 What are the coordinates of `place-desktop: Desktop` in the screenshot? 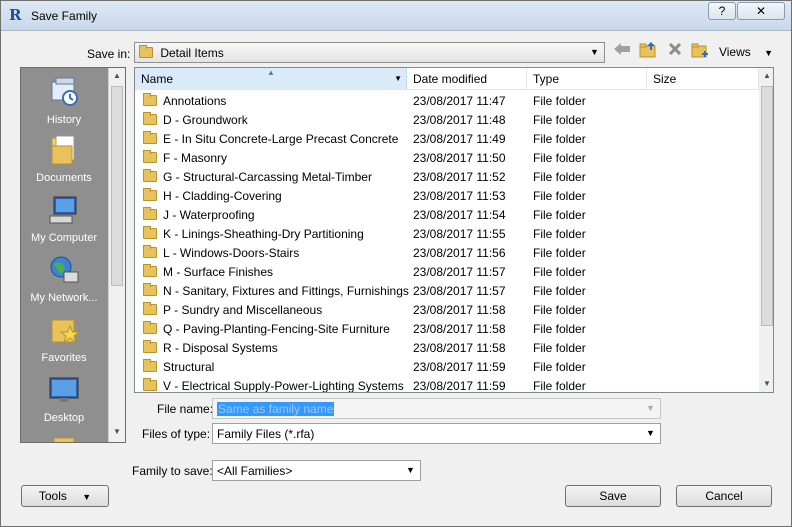 It's located at (64, 399).